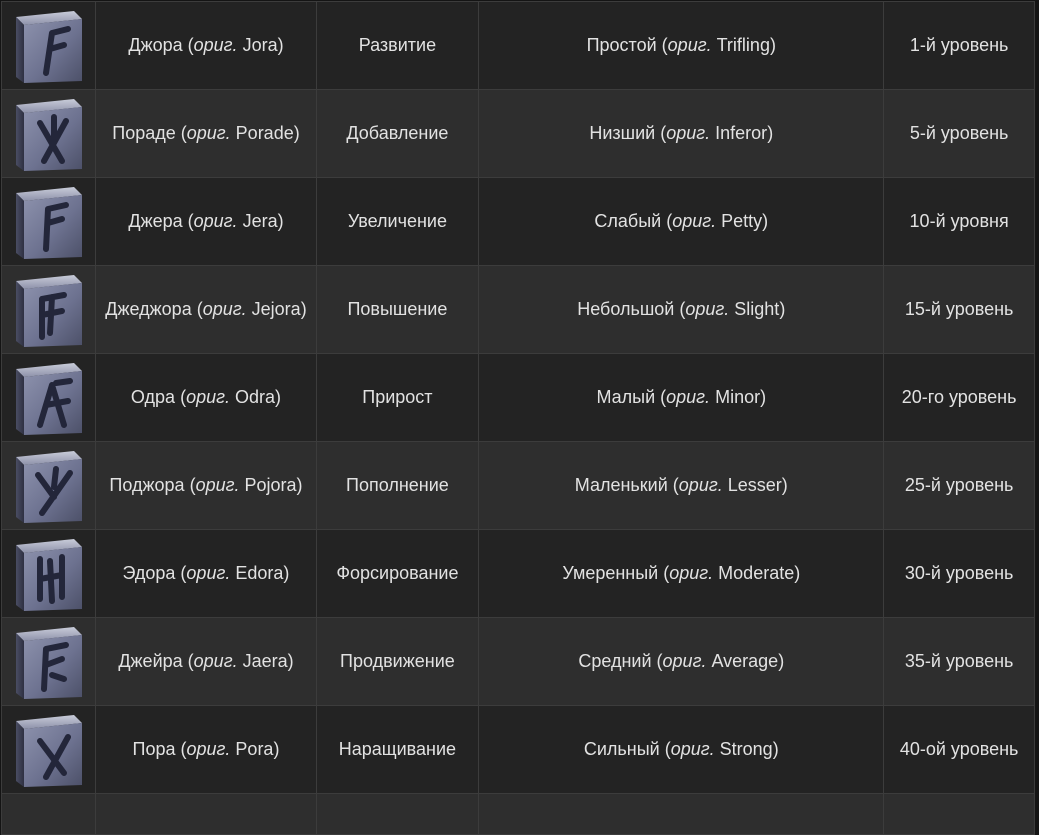 The width and height of the screenshot is (1039, 835). I want to click on rune-level: 35-й уровень, so click(959, 661).